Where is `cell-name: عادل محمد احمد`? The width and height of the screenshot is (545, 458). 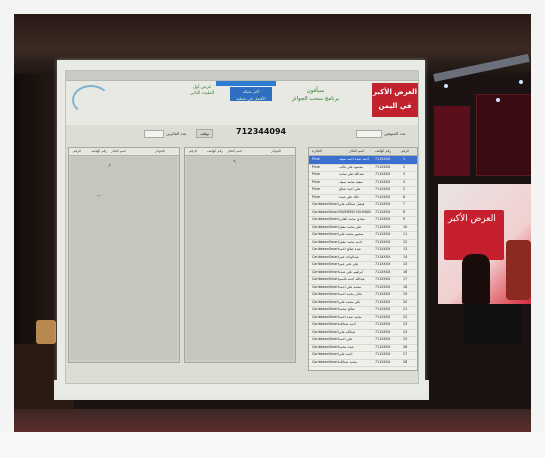
cell-name: عادل محمد احمد is located at coordinates (351, 294).